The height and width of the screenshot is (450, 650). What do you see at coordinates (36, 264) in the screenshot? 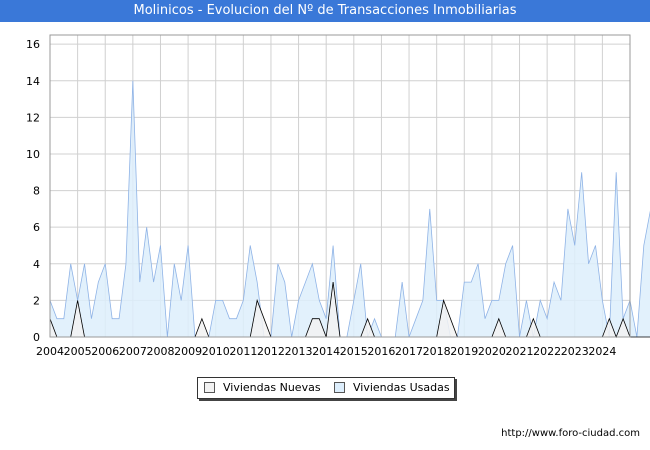
I see `y-tick-label: 4` at bounding box center [36, 264].